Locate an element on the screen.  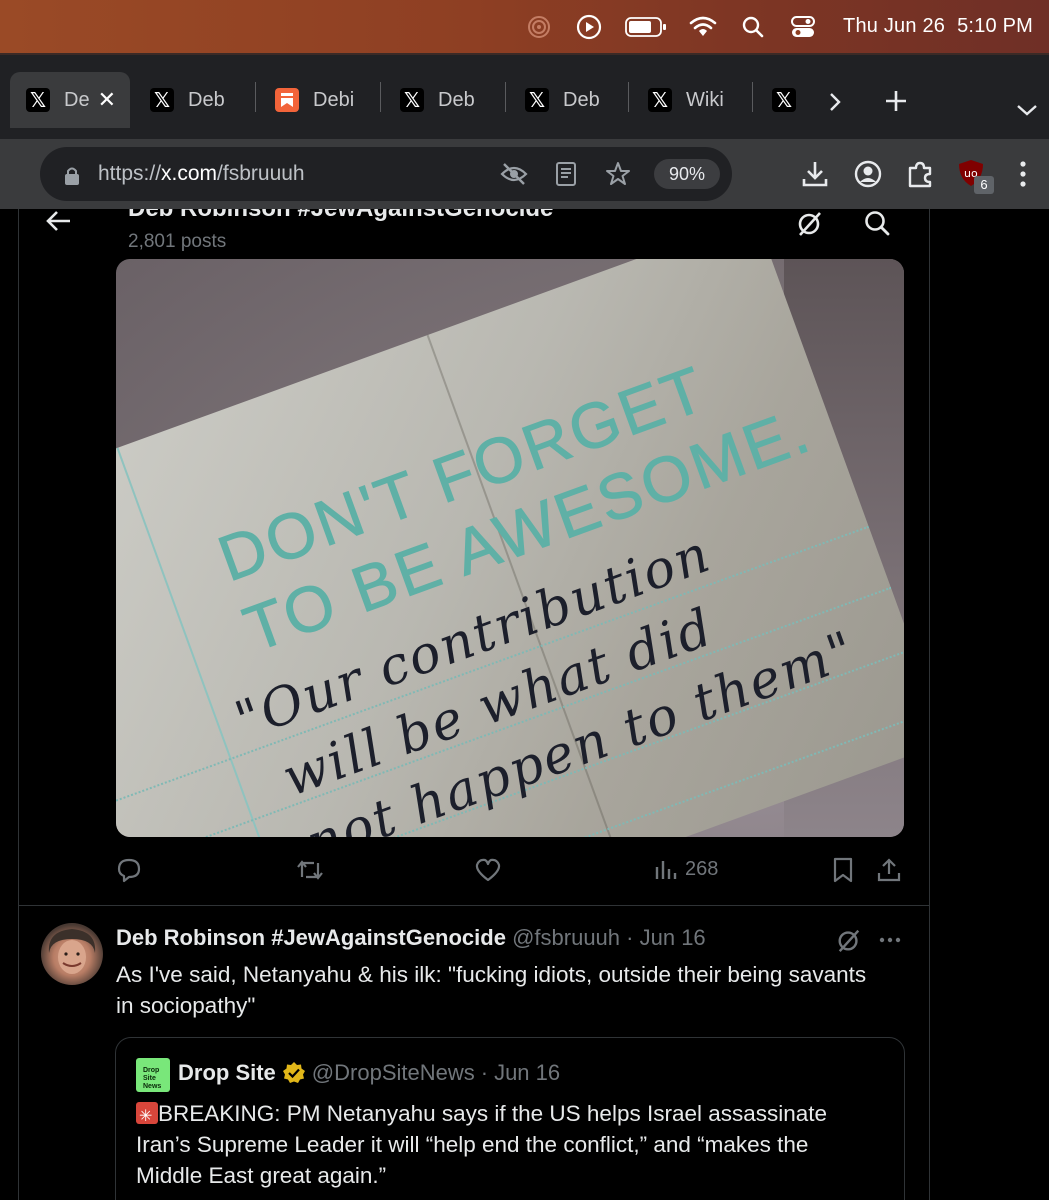
tab-3: Debi is located at coordinates (314, 100).